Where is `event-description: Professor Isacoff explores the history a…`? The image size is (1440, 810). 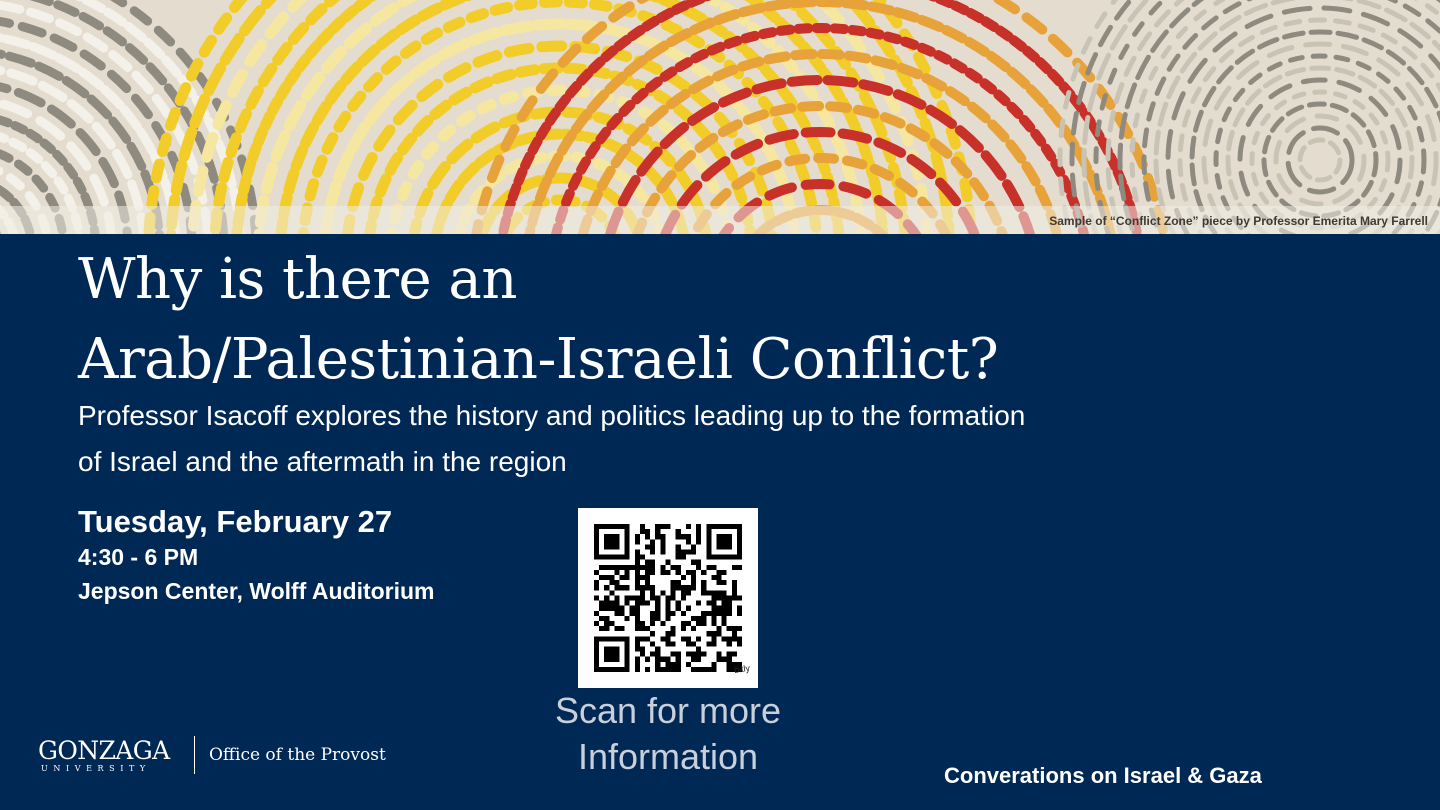
event-description: Professor Isacoff explores the history a… is located at coordinates (728, 439).